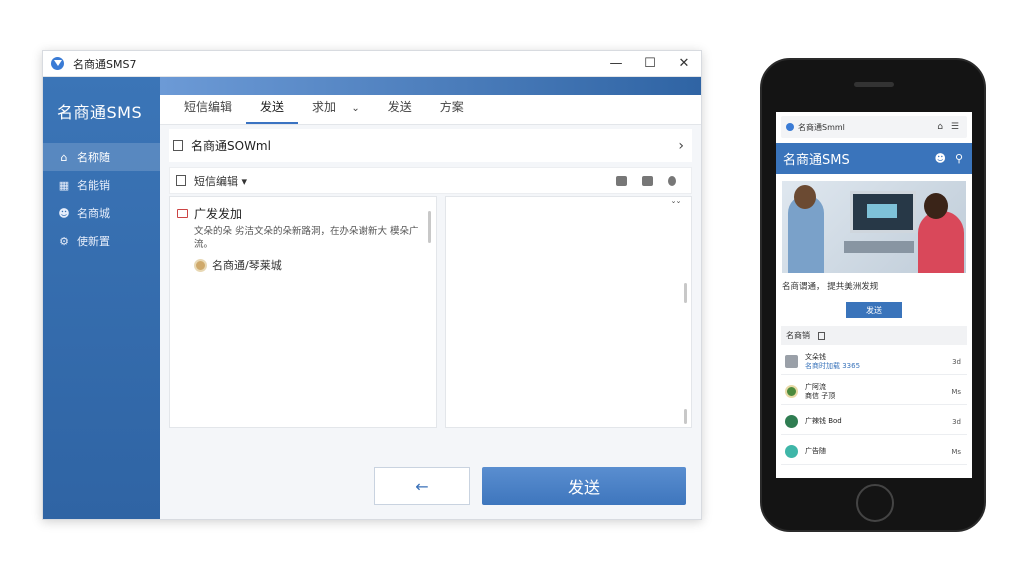 This screenshot has width=1024, height=576. Describe the element at coordinates (568, 312) in the screenshot. I see `message-preview-pane: ˇˇ` at that location.